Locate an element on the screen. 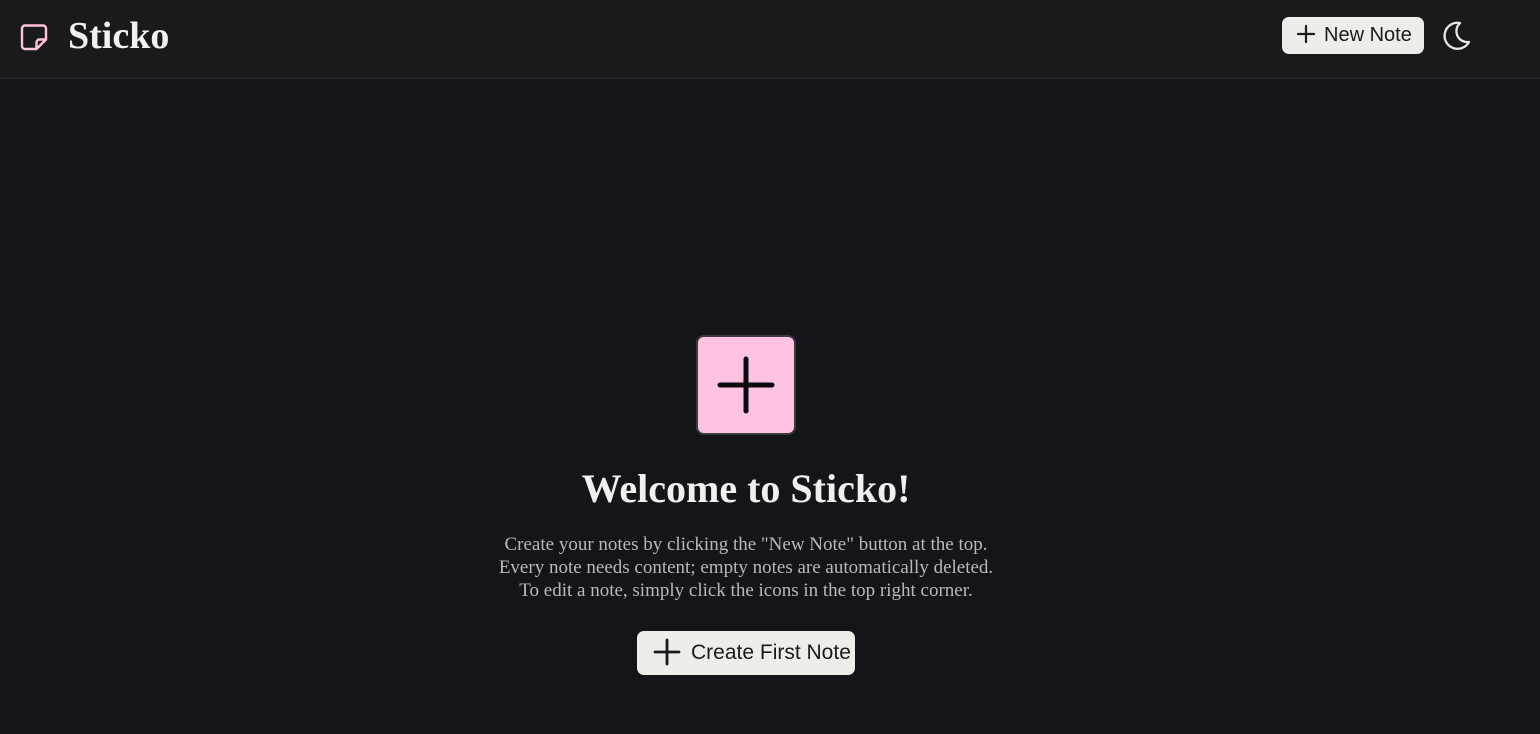  hero-add-tile is located at coordinates (746, 385).